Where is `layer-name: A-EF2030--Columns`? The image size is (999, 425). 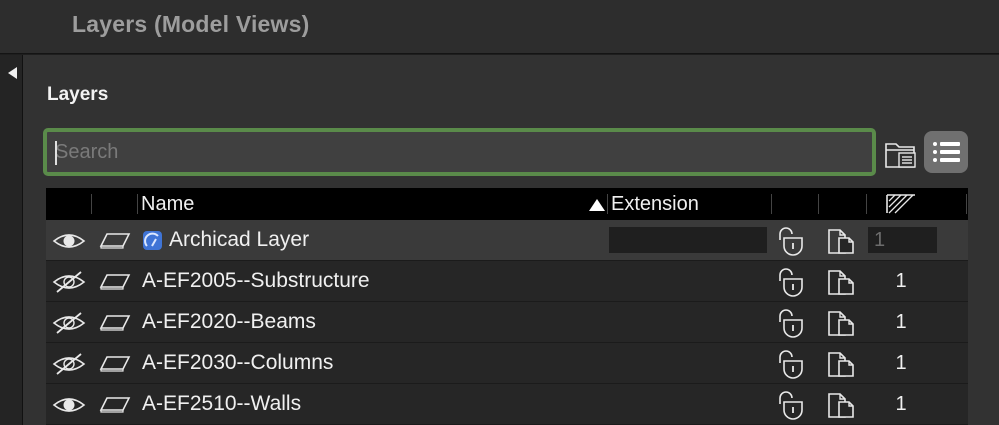 layer-name: A-EF2030--Columns is located at coordinates (238, 362).